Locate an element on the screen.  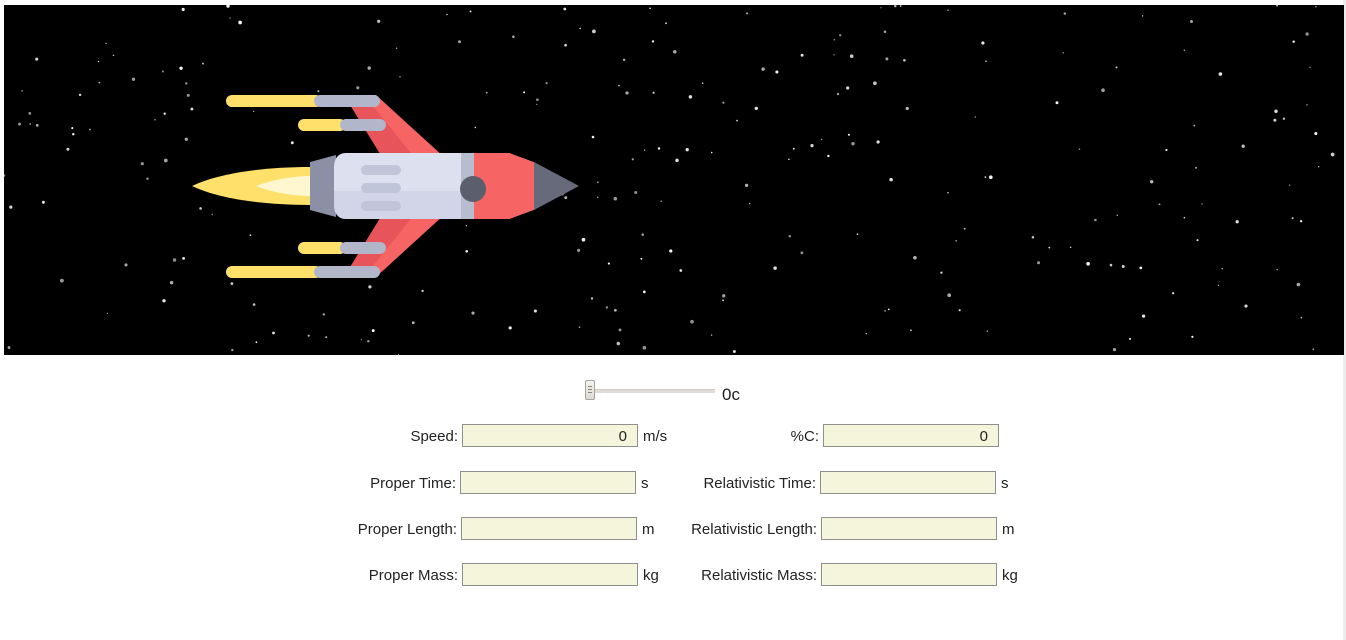
proper-mass-field is located at coordinates (550, 574).